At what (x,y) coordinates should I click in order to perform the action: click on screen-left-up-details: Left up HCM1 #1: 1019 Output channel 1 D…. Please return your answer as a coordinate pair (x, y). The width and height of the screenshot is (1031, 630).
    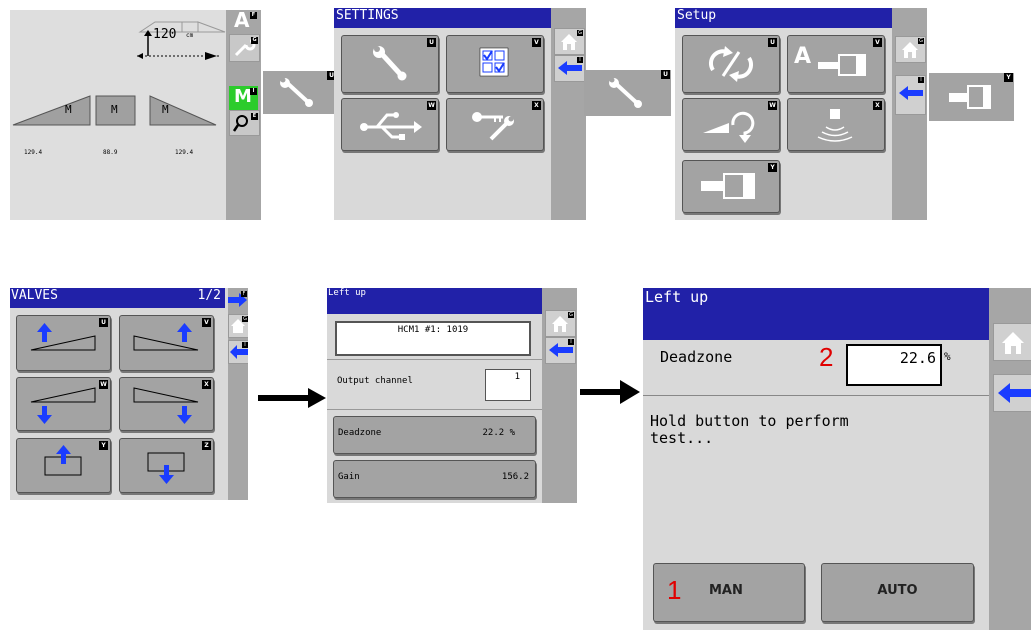
    Looking at the image, I should click on (452, 395).